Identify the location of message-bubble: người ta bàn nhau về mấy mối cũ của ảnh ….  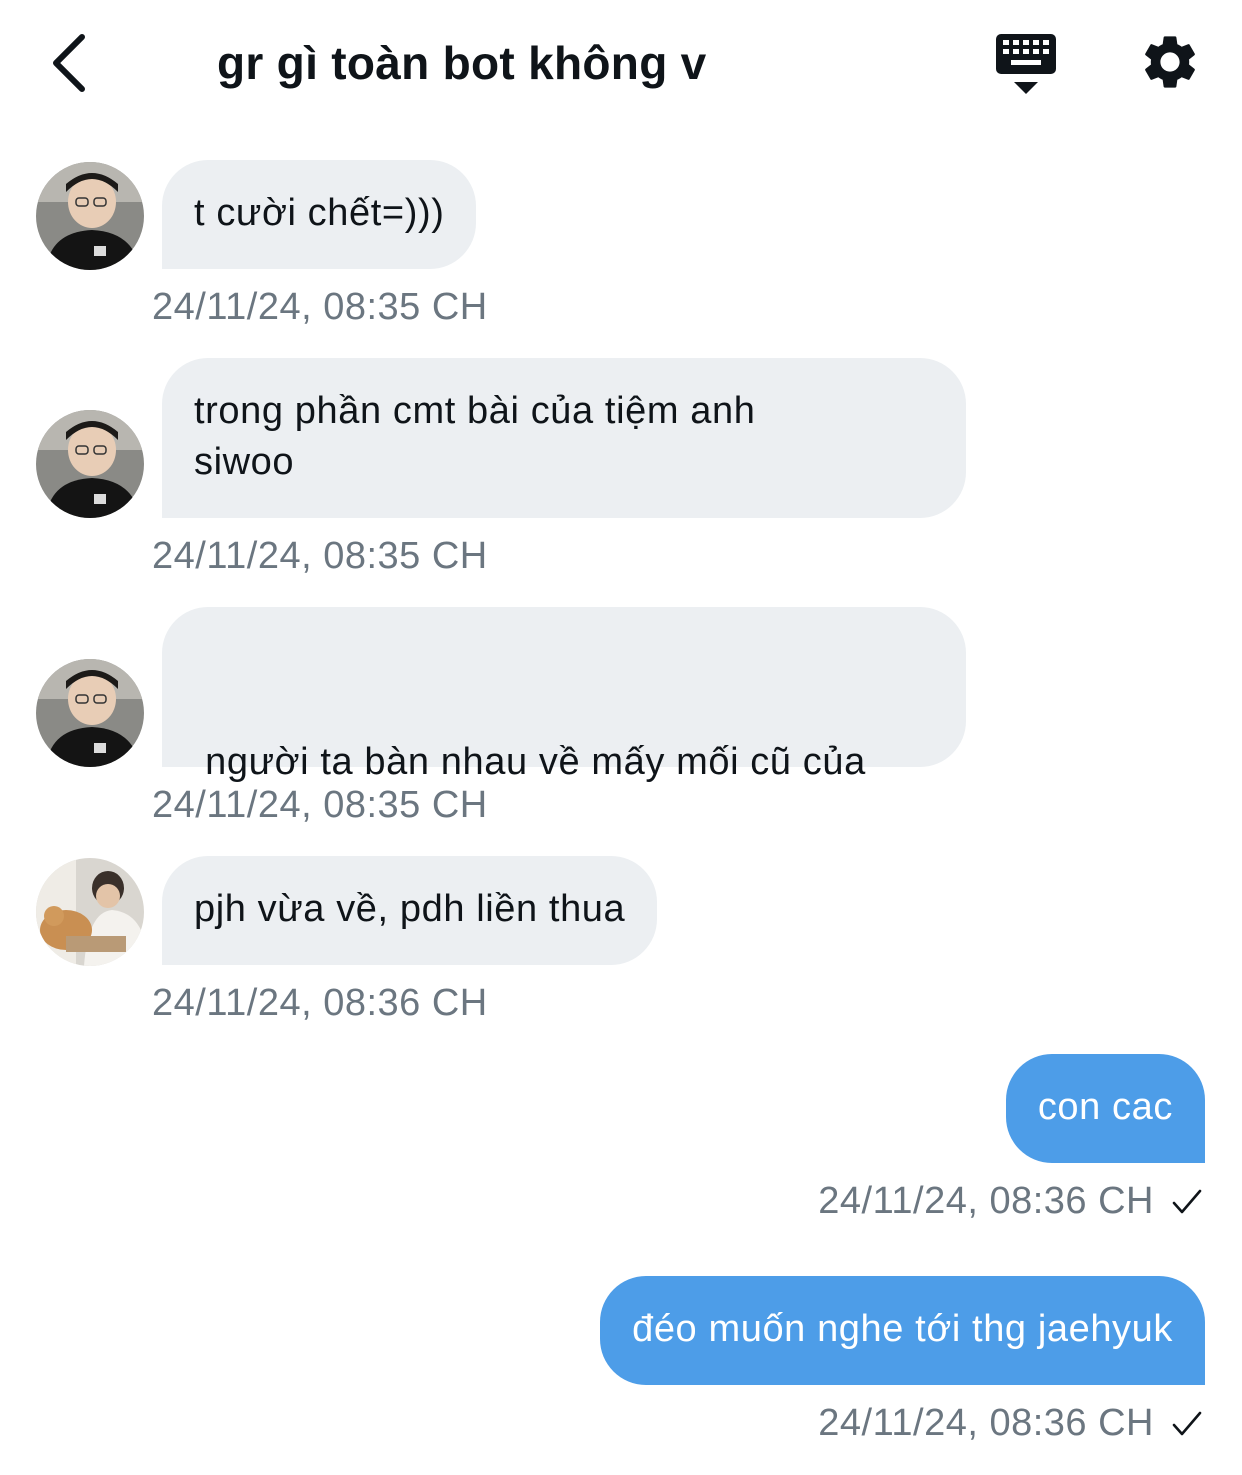
(564, 771).